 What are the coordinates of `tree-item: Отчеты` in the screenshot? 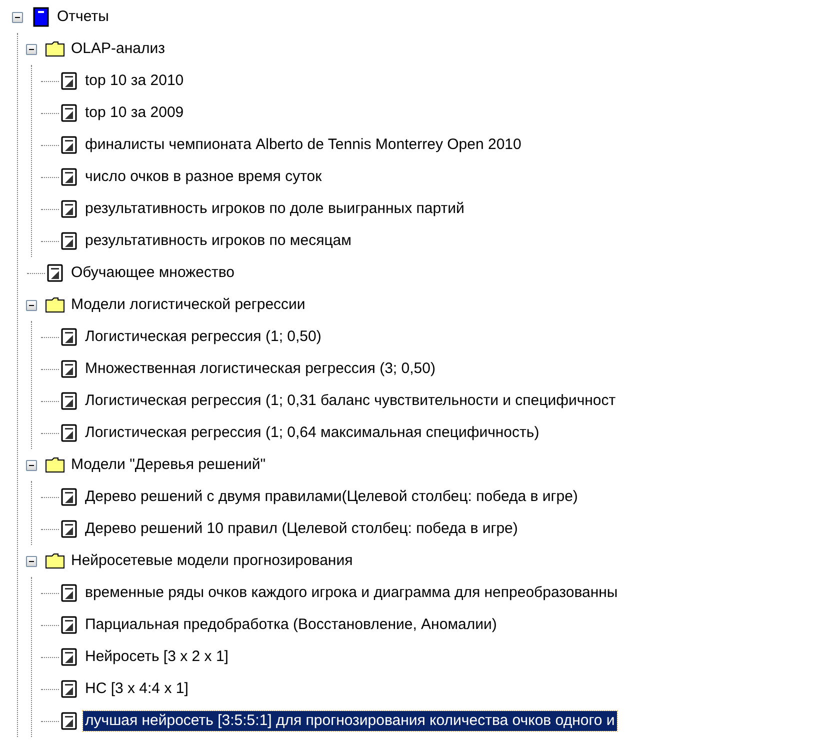 It's located at (83, 17).